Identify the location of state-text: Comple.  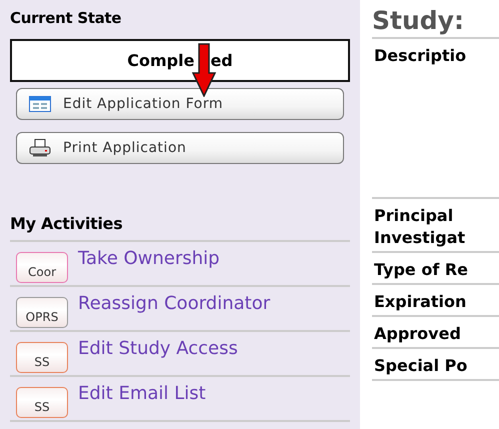
(160, 60).